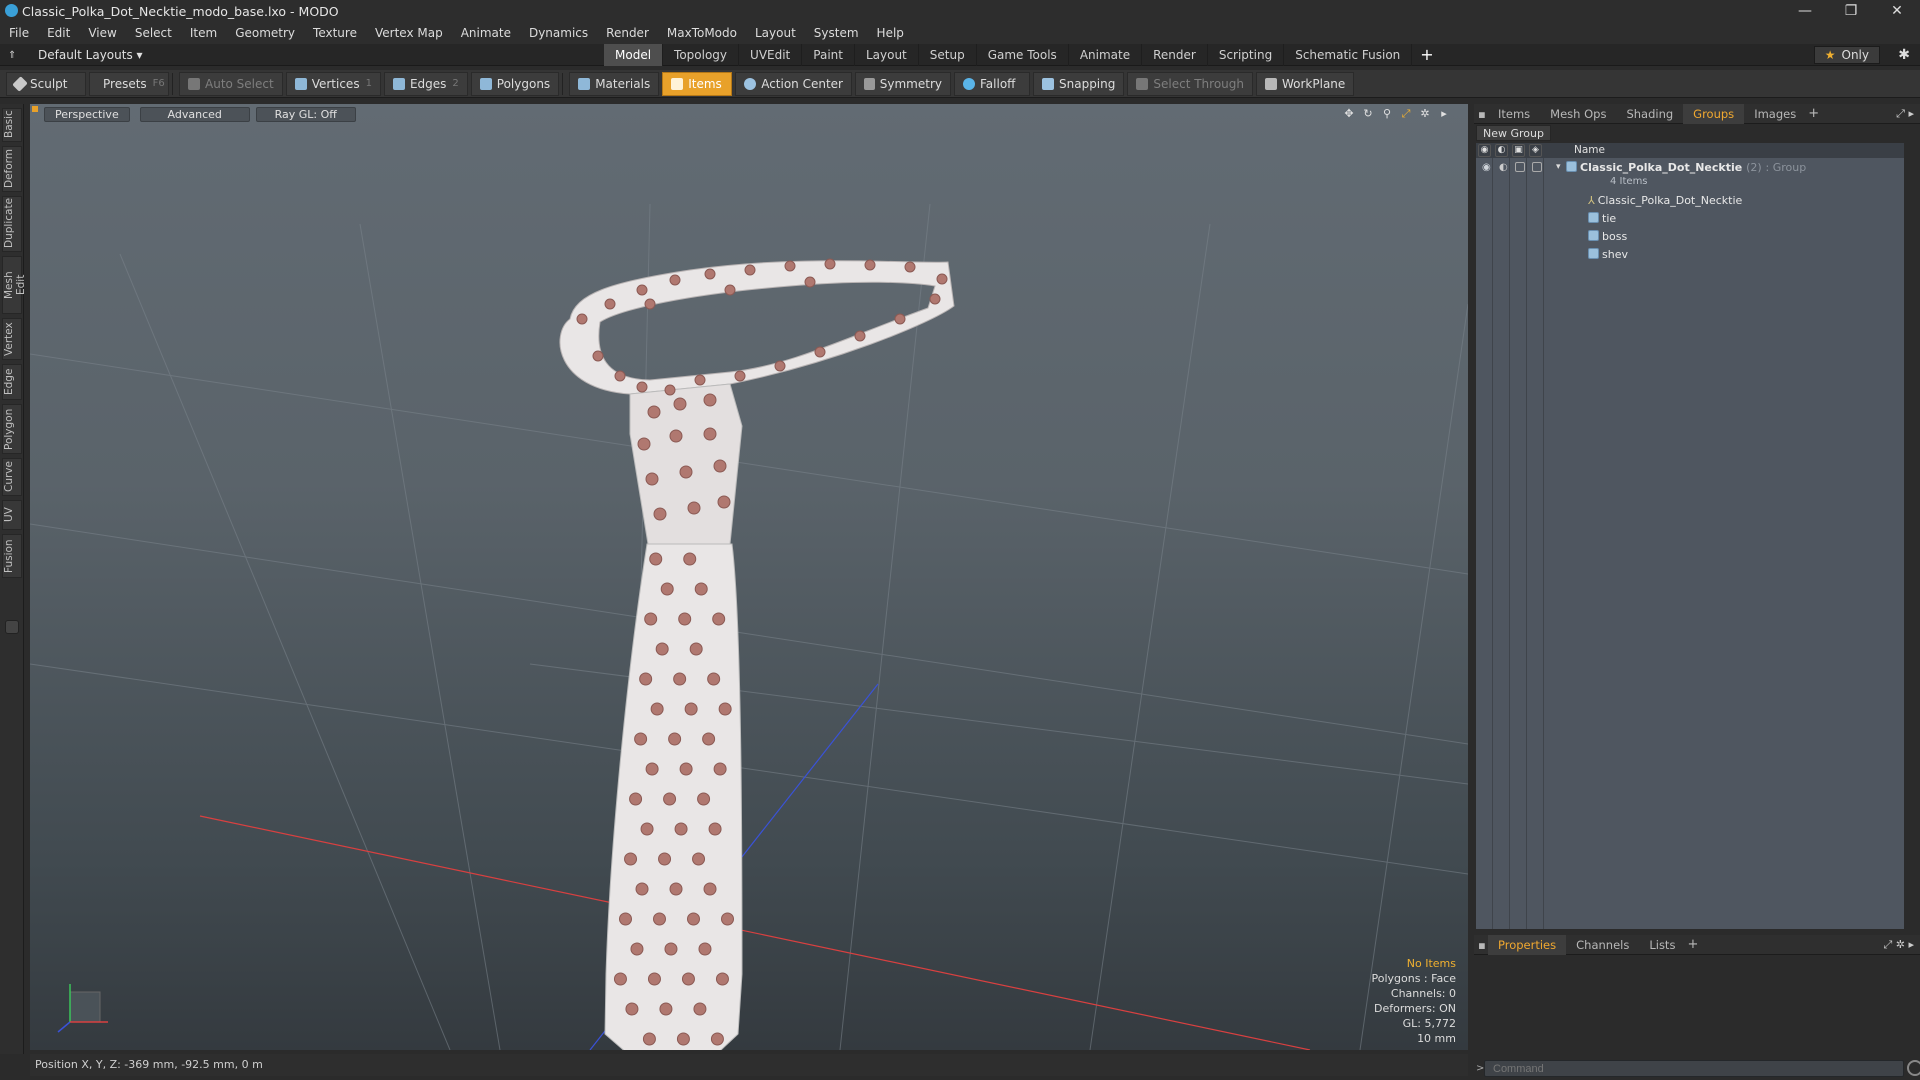 The image size is (1920, 1080). What do you see at coordinates (12, 224) in the screenshot?
I see `tab-duplicate: Duplicate` at bounding box center [12, 224].